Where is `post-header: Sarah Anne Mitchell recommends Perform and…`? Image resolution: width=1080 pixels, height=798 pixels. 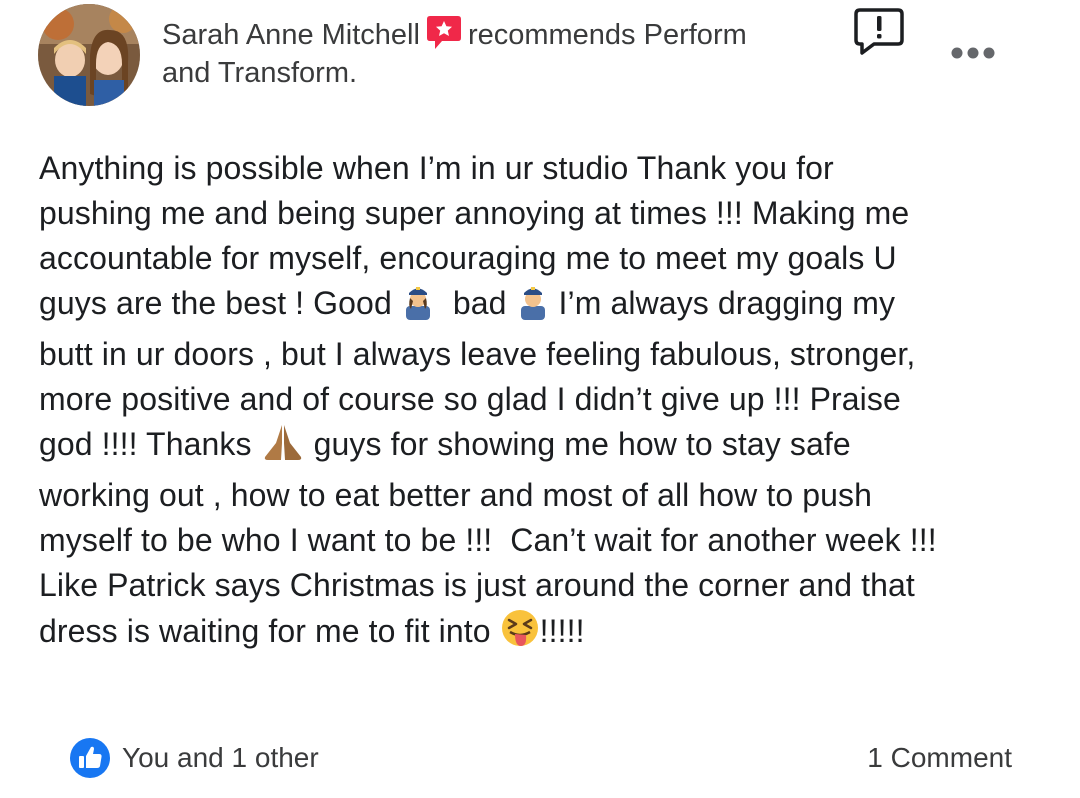
post-header: Sarah Anne Mitchell recommends Perform and… is located at coordinates (482, 53).